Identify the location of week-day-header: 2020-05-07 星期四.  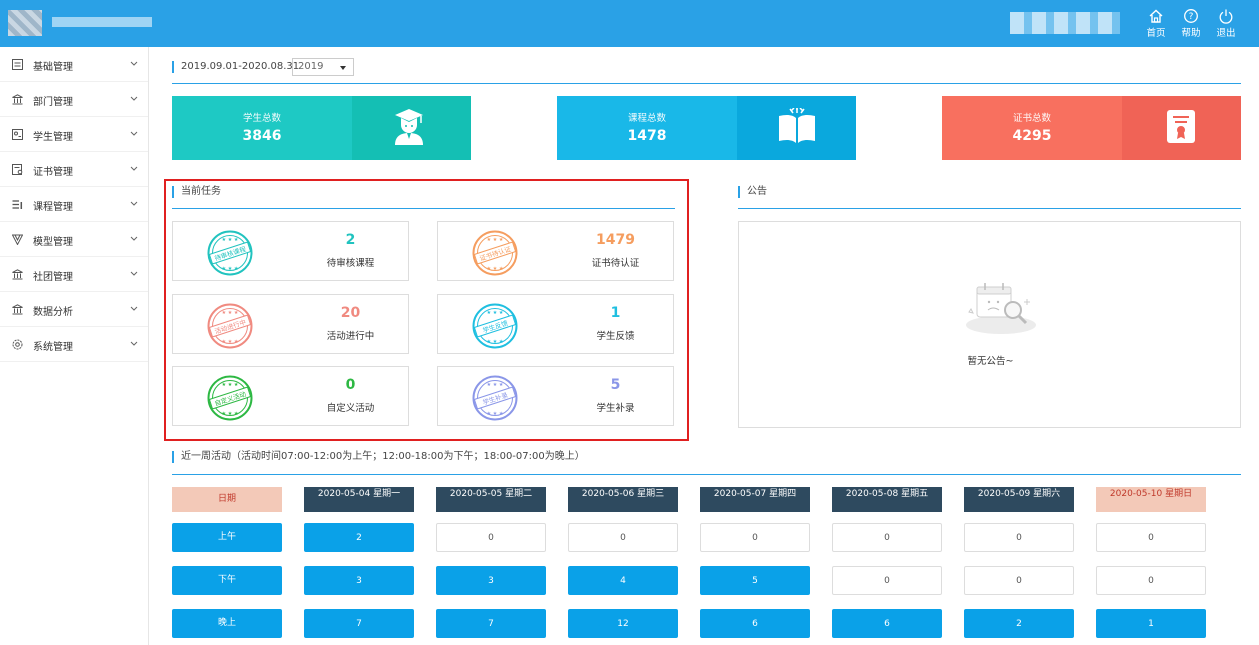
(755, 499).